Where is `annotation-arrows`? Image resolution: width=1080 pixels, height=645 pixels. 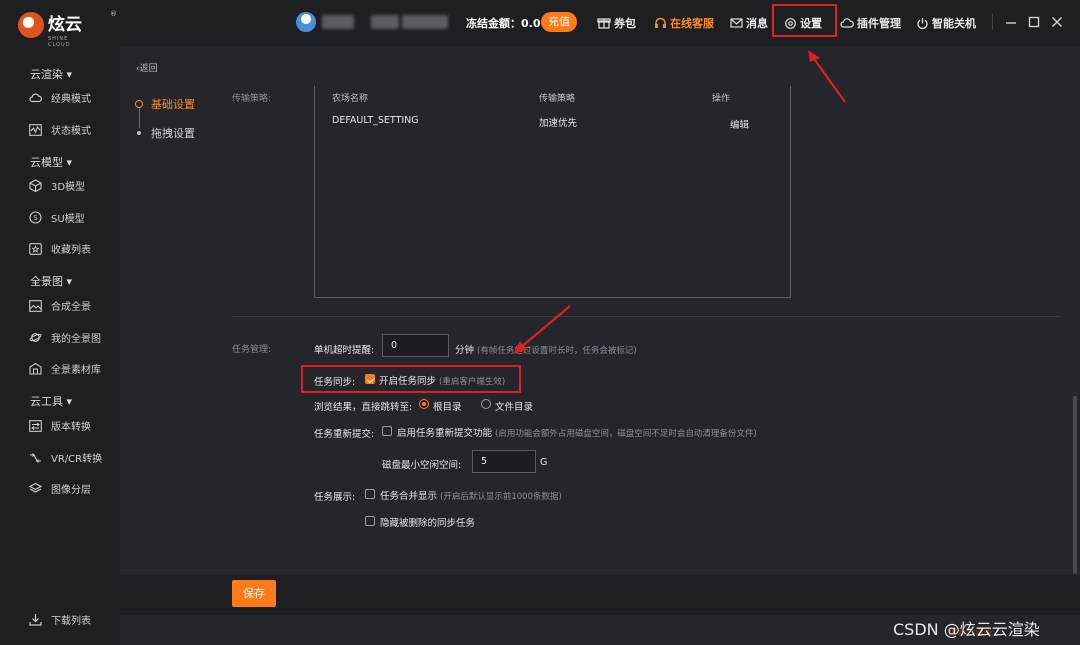
annotation-arrows is located at coordinates (679, 202).